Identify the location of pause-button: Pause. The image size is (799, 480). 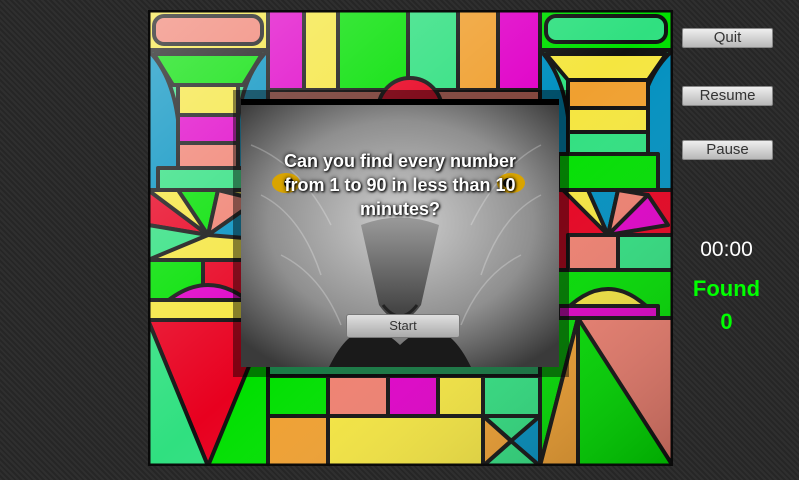
(727, 150).